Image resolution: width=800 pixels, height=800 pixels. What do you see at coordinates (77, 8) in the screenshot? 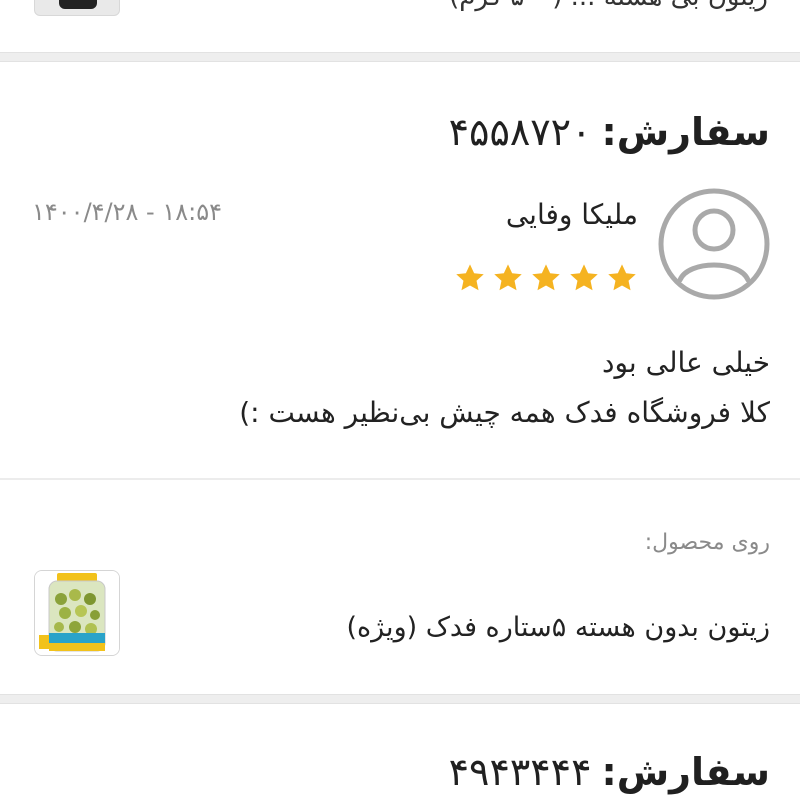
I see `previous-product-thumbnail` at bounding box center [77, 8].